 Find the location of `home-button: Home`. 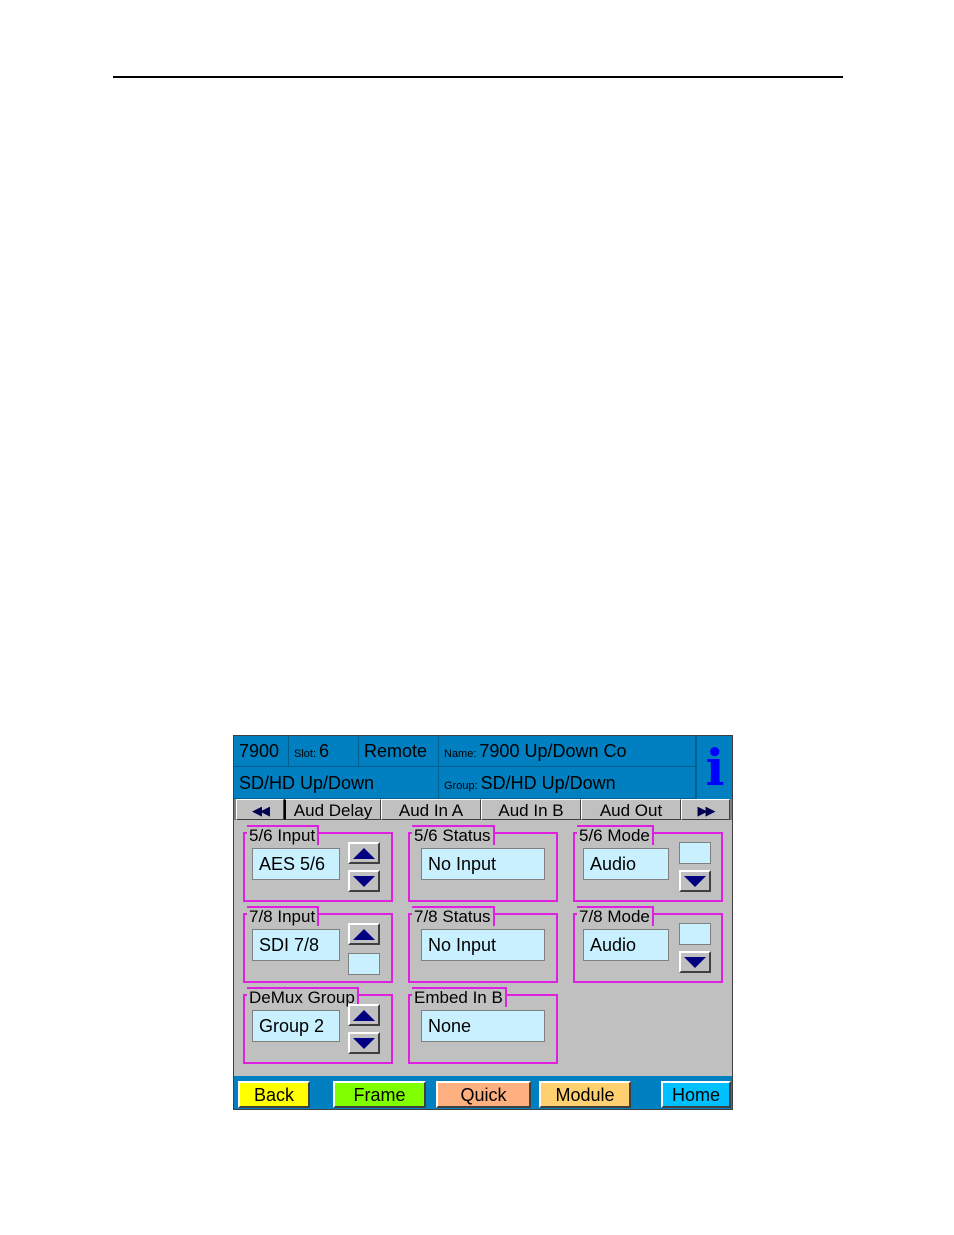

home-button: Home is located at coordinates (696, 1094).